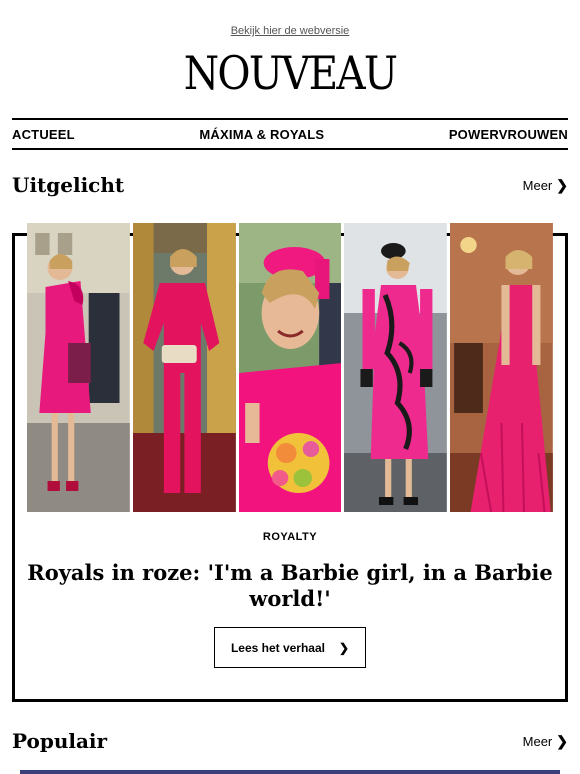  Describe the element at coordinates (508, 134) in the screenshot. I see `nav-item-powervrouwen: POWERVROUWEN` at that location.